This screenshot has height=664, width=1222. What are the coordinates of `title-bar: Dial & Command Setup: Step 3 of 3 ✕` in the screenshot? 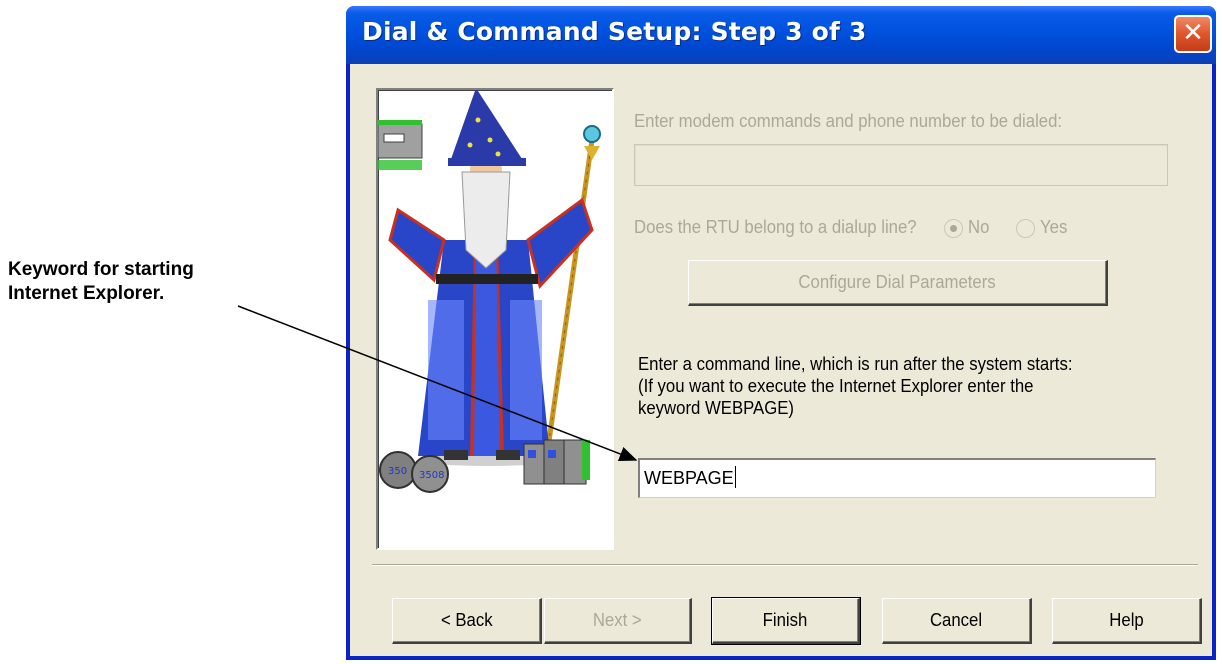 It's located at (781, 35).